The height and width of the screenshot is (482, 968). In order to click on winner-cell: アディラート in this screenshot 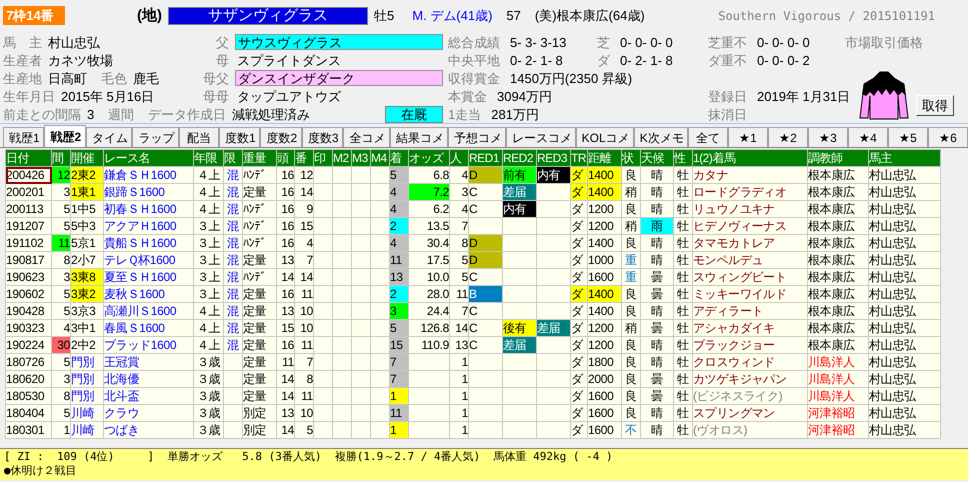, I will do `click(750, 311)`.